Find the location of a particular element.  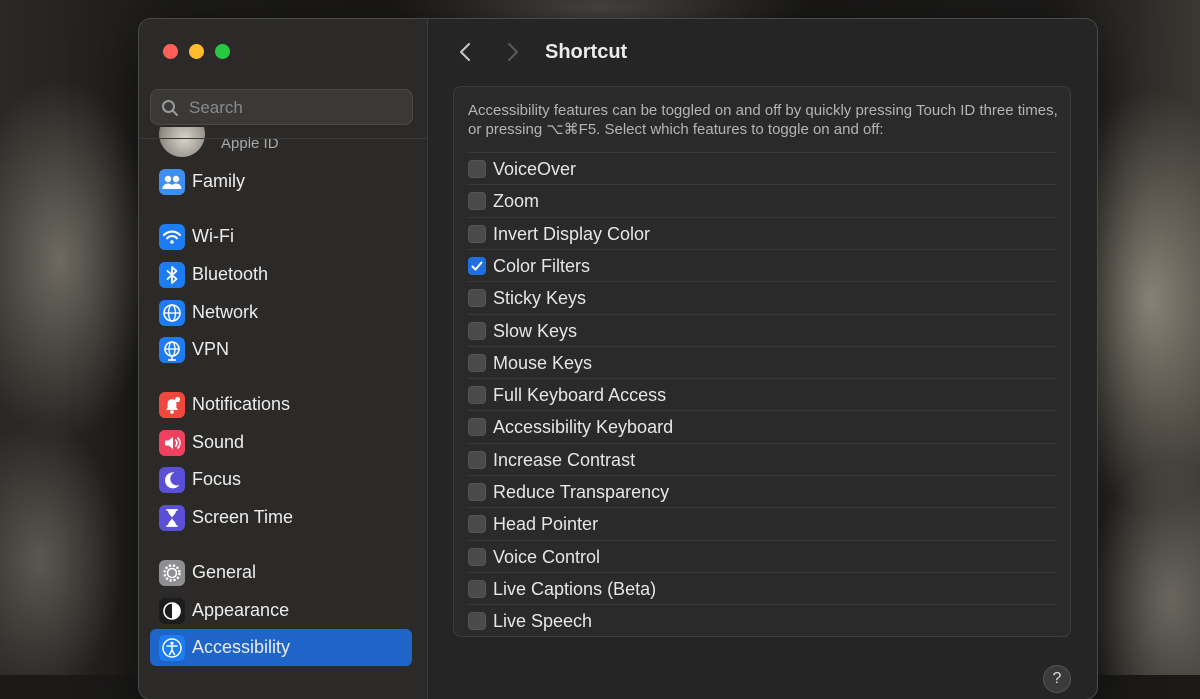

option-row: Voice Control is located at coordinates (762, 556).